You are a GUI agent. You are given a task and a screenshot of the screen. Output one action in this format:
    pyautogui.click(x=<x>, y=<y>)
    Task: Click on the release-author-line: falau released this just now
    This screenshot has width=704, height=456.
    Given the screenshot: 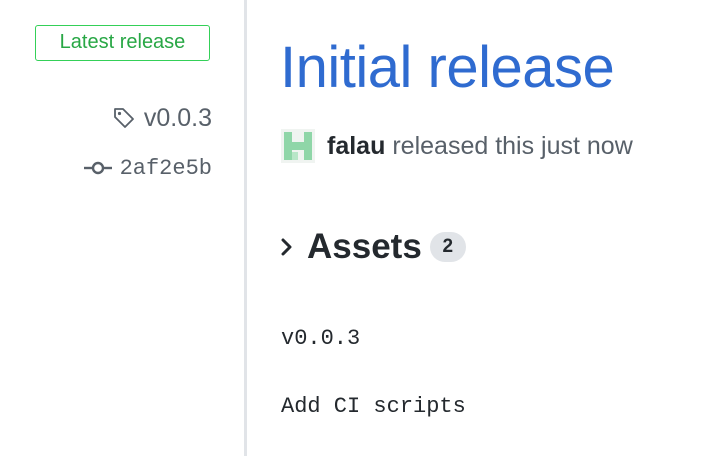 What is the action you would take?
    pyautogui.click(x=457, y=146)
    